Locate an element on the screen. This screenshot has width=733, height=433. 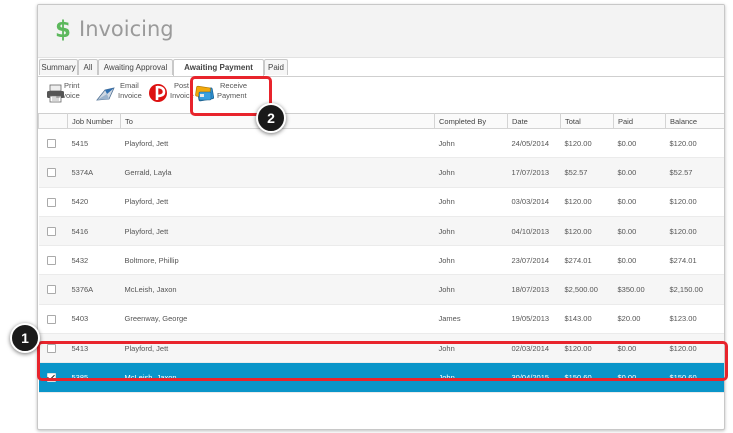
select-column-header is located at coordinates (53, 121).